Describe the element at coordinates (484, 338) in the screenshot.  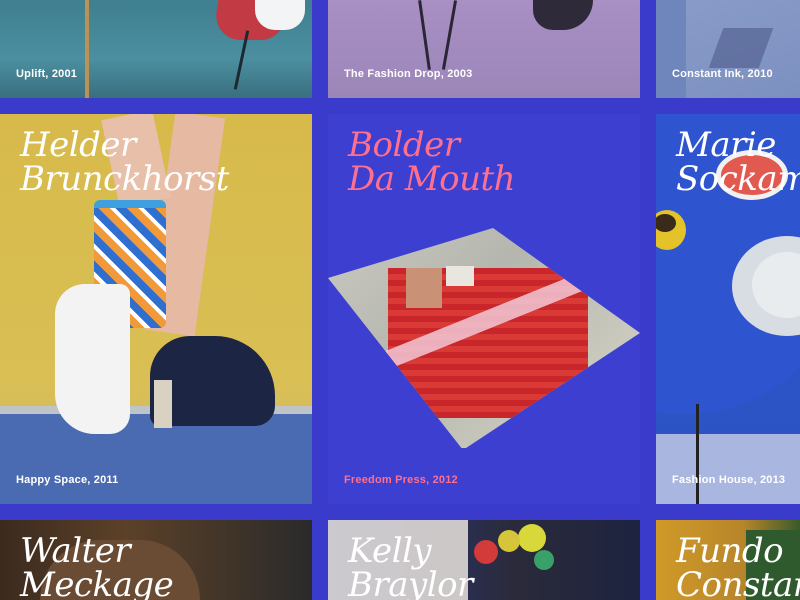
I see `pixelated-portrait` at that location.